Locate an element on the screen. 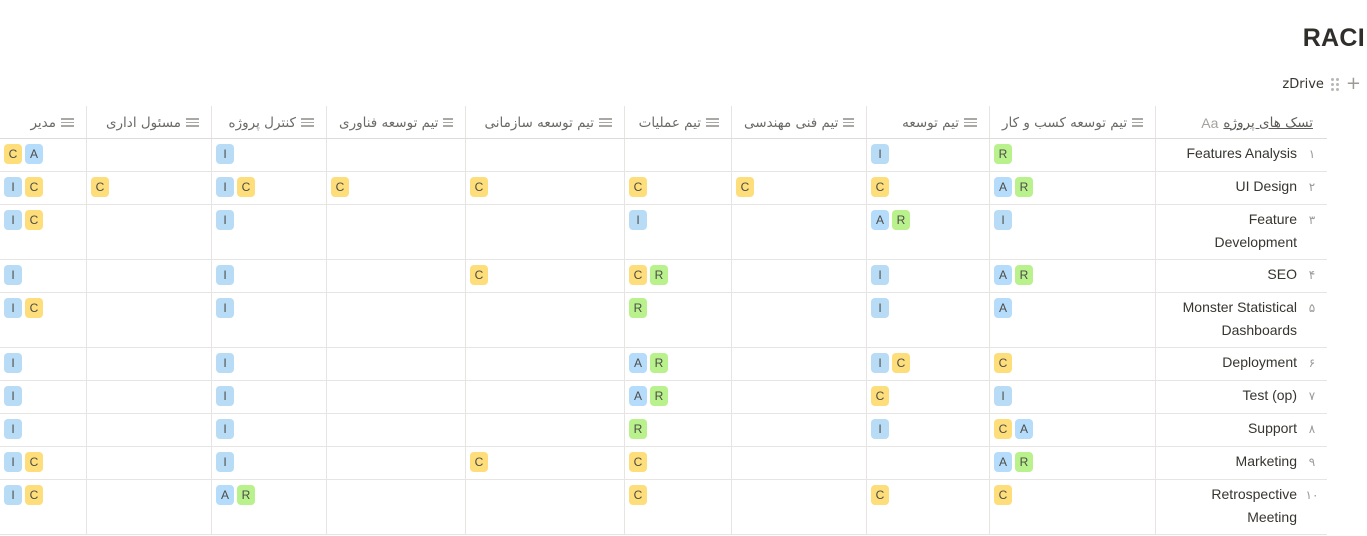 The image size is (1367, 536). table-row: ۷ Test (op) I C R A I I is located at coordinates (663, 397).